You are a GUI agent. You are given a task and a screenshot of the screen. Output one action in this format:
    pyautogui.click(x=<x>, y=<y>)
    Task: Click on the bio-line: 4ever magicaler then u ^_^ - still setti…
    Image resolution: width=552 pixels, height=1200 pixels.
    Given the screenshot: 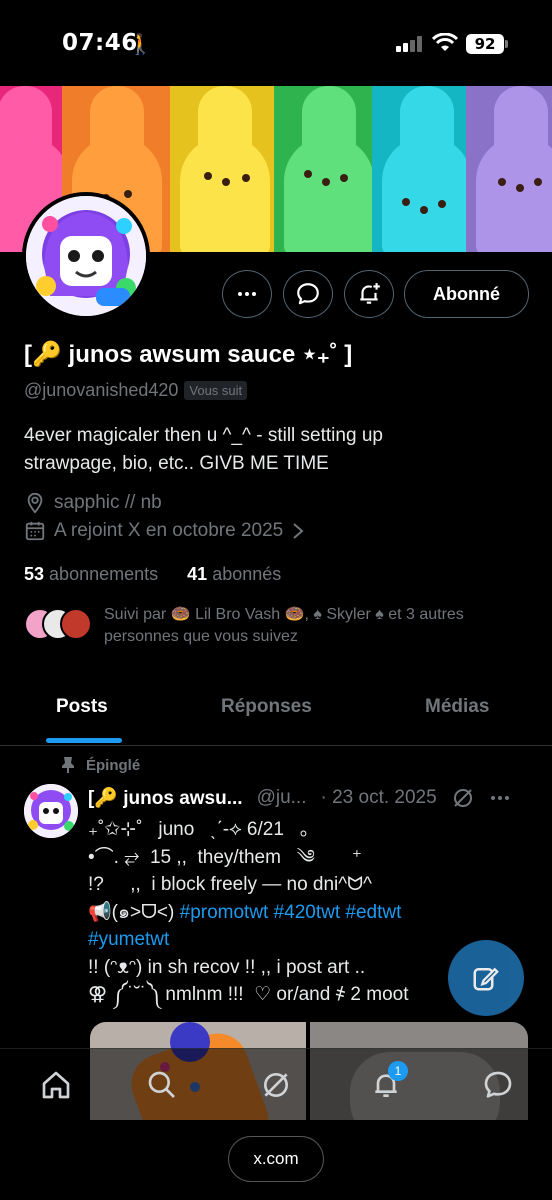 What is the action you would take?
    pyautogui.click(x=203, y=435)
    